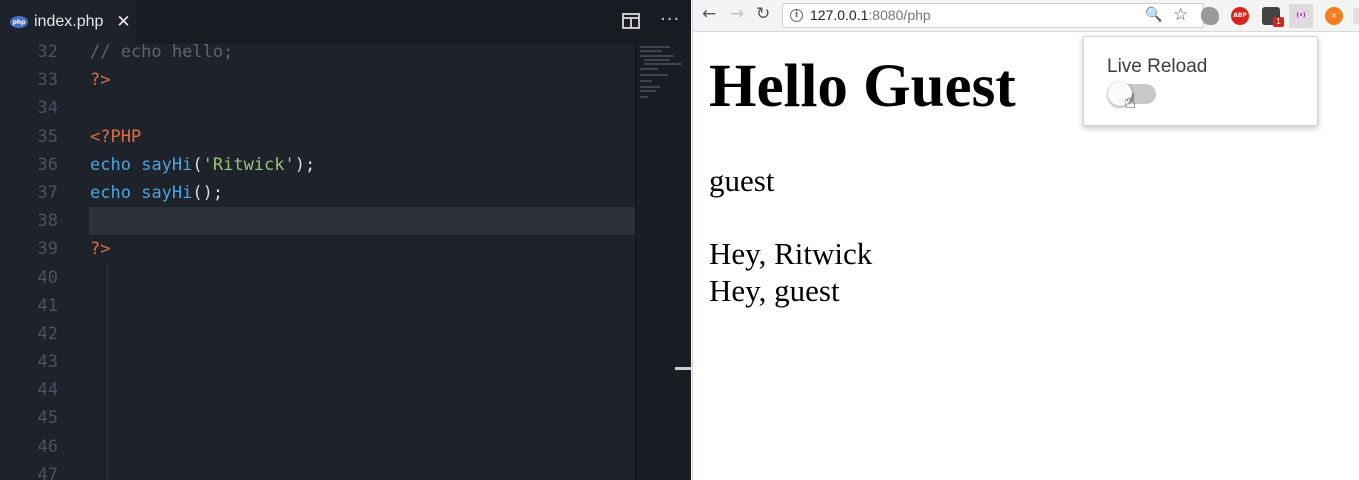 The image size is (1359, 480). I want to click on line-number: 36, so click(47, 164).